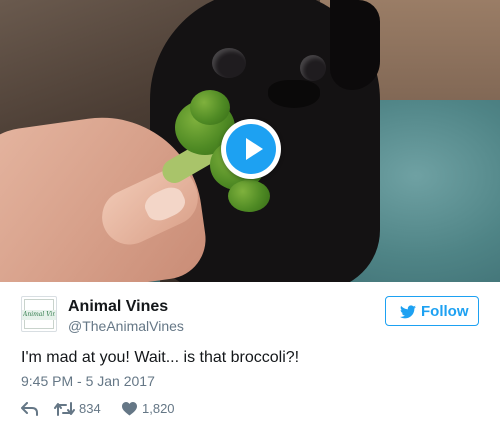 The image size is (500, 434). I want to click on pug-eye-left, so click(229, 63).